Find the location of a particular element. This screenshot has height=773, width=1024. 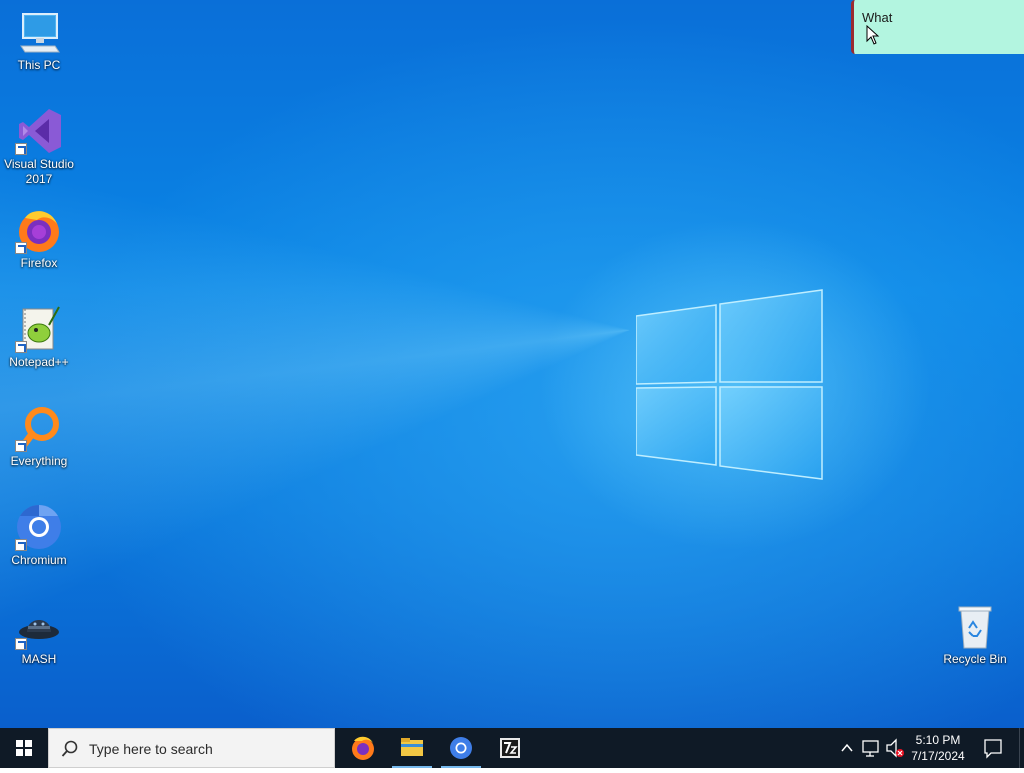

taskbar-app-chromium is located at coordinates (461, 748).